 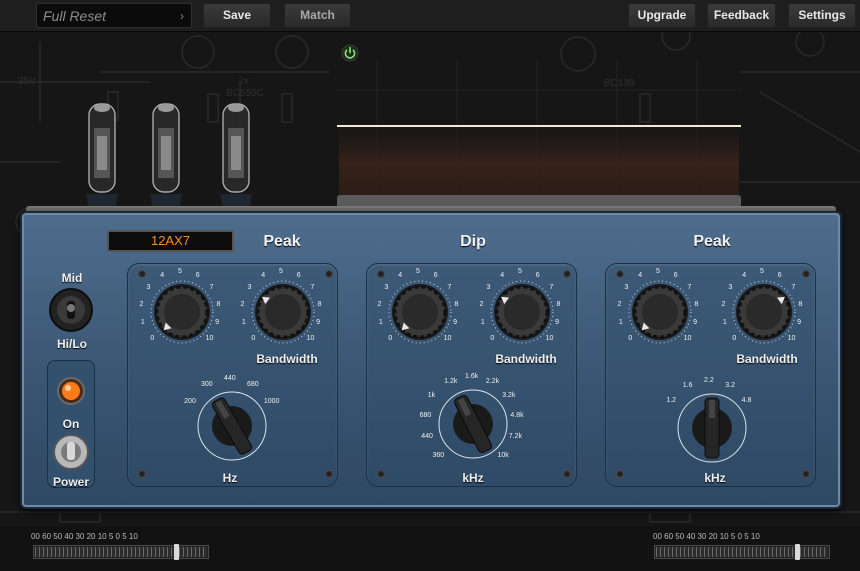 I want to click on feedback-button: Feedback, so click(x=741, y=15).